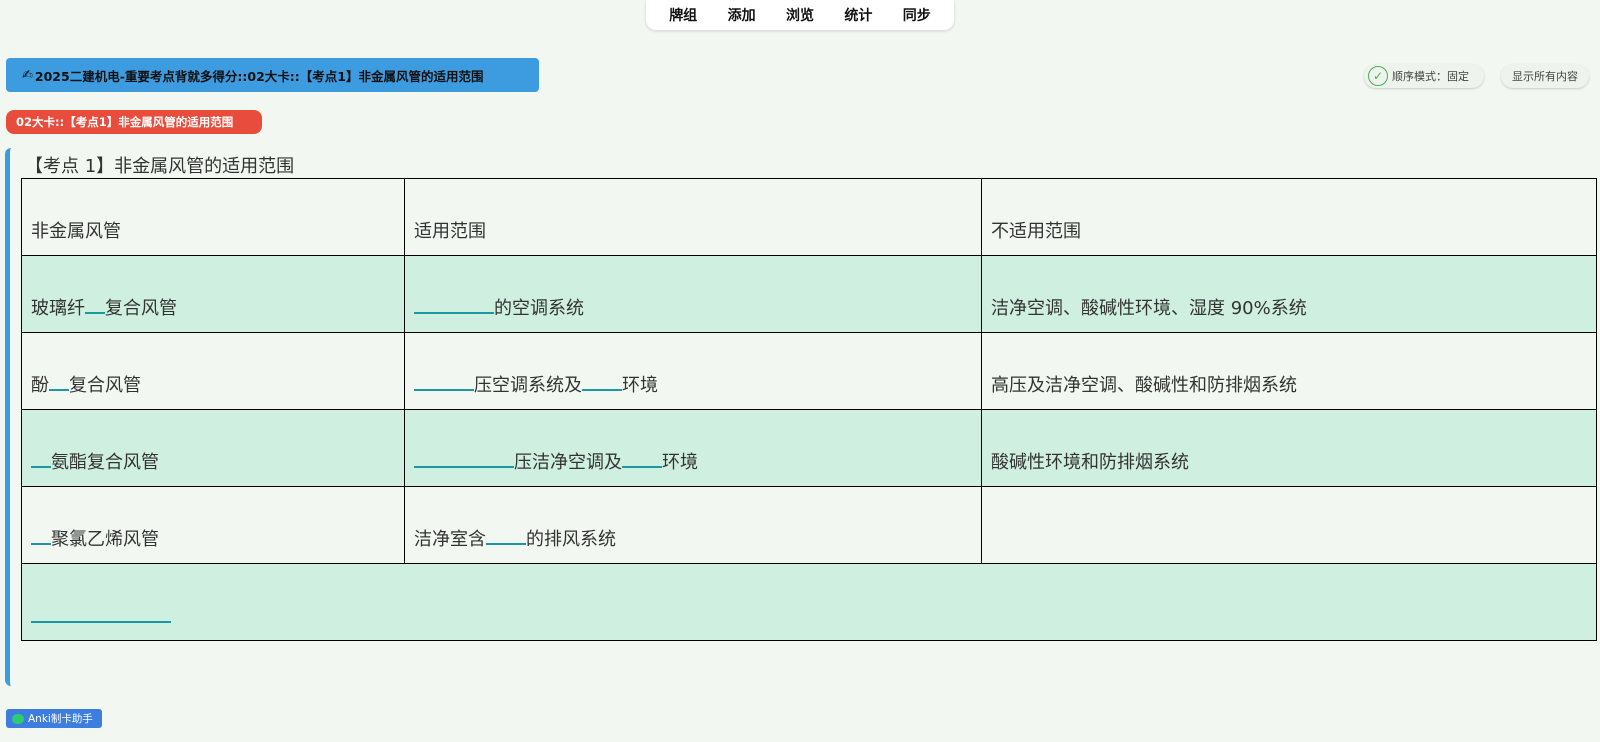  I want to click on table-row: 氨酯复合风管 压洁净空调及 环境 酸碱性环境和防排烟系统, so click(809, 448).